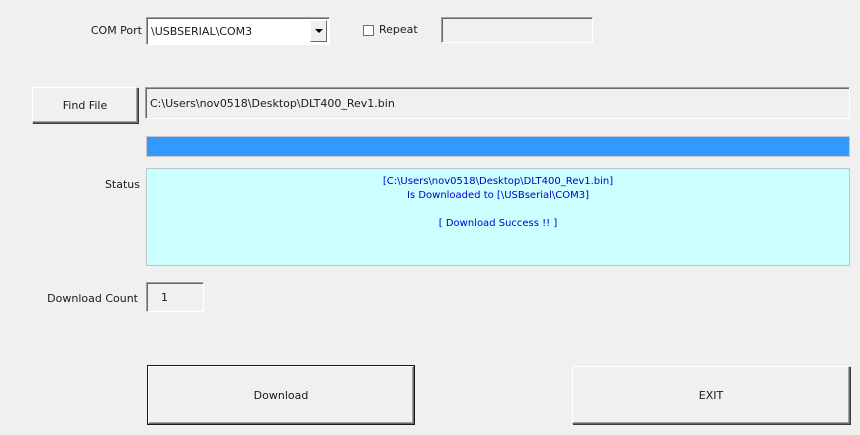 The image size is (860, 435). I want to click on status-line-4: [ Download Success !! ], so click(498, 223).